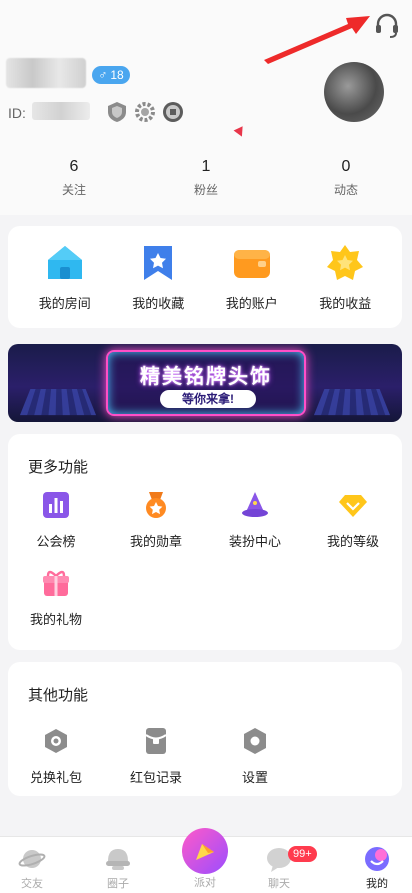 This screenshot has width=412, height=893. What do you see at coordinates (64, 262) in the screenshot?
I see `house-icon` at bounding box center [64, 262].